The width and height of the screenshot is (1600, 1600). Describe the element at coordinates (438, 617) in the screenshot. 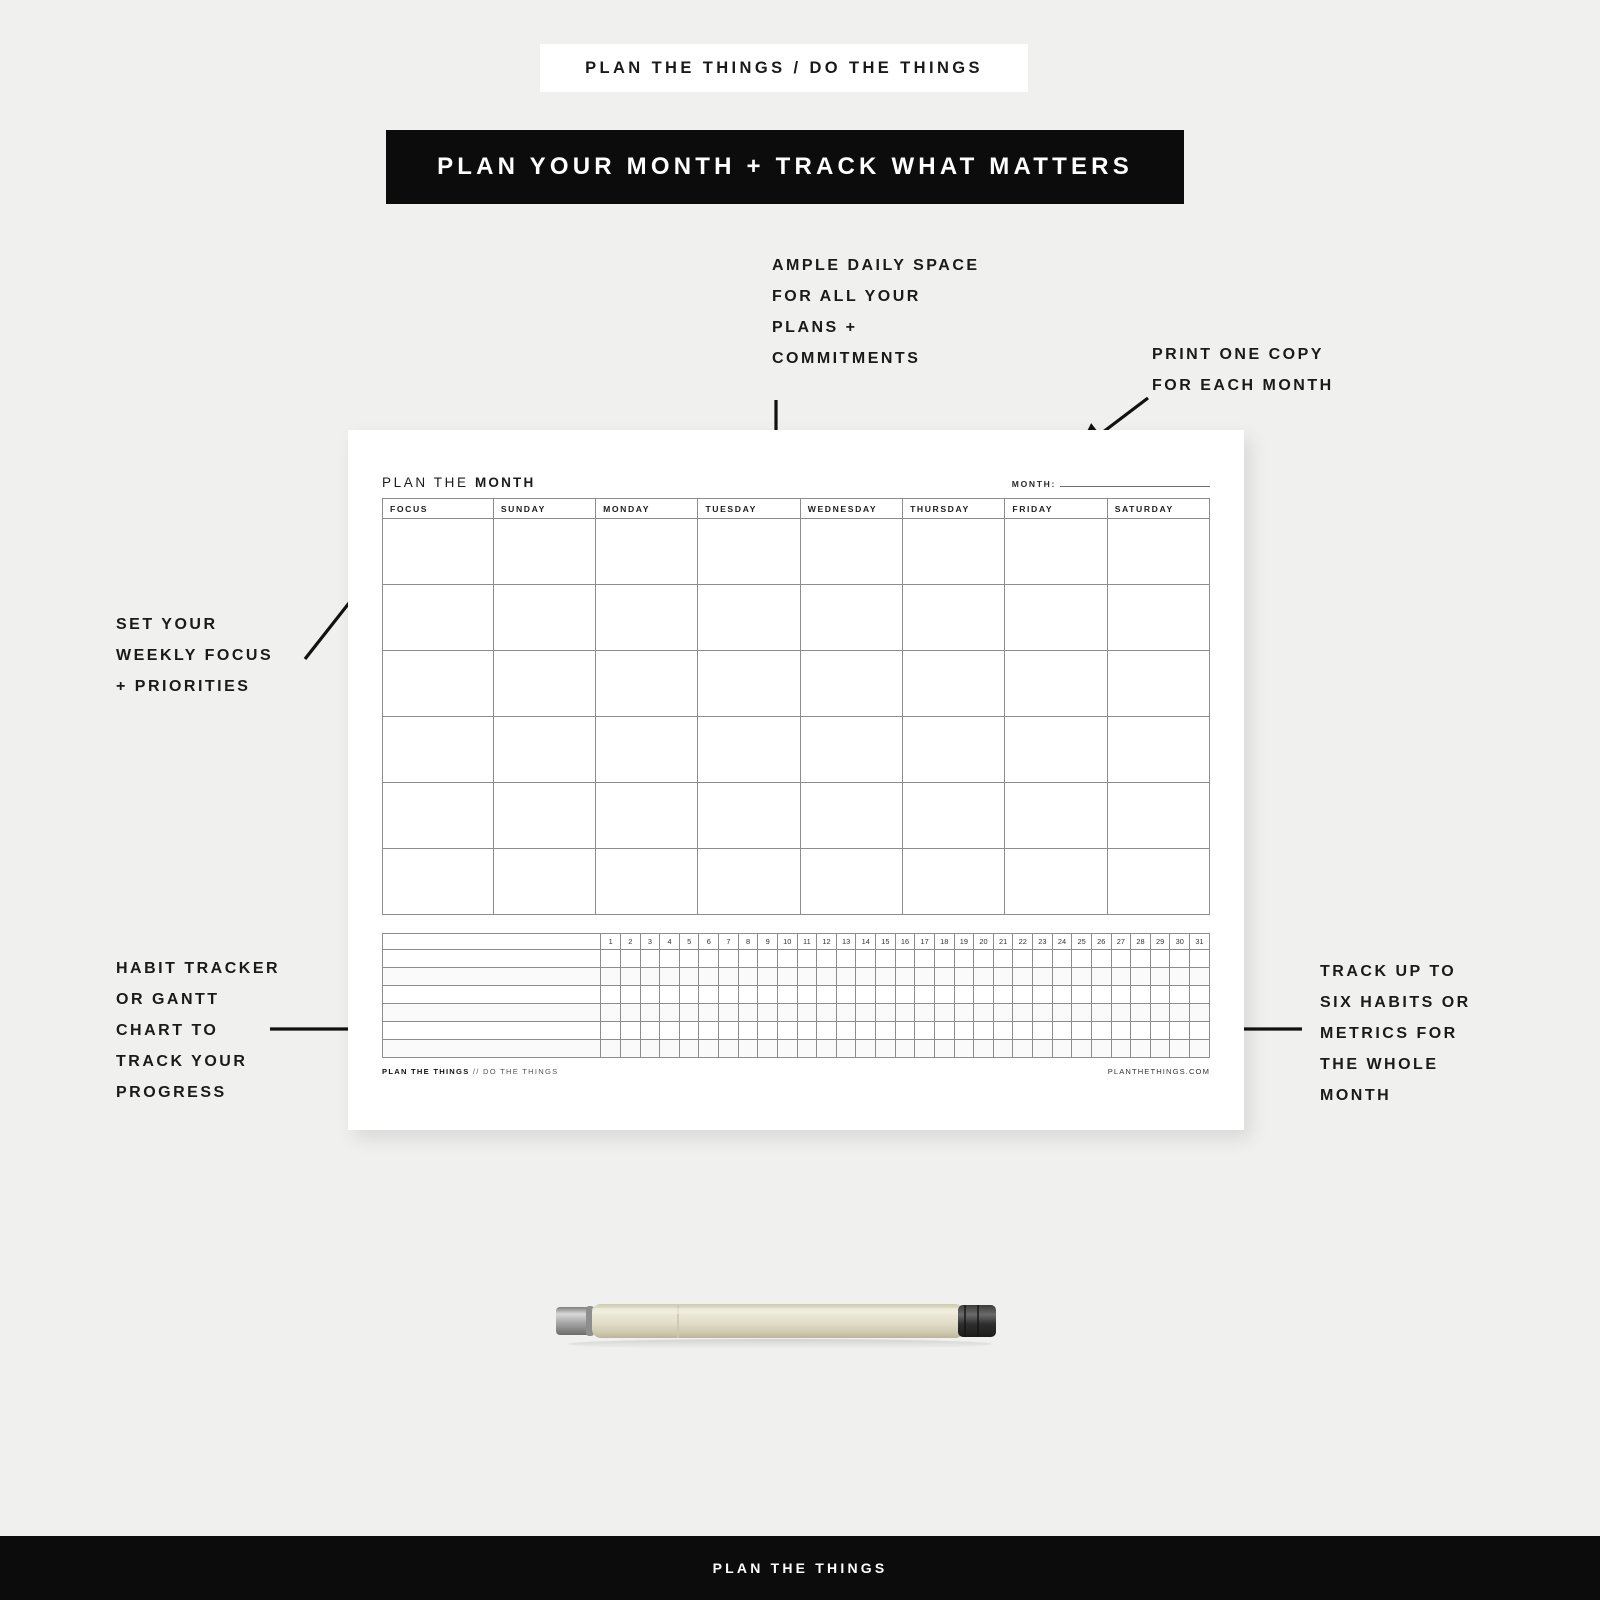

I see `calendar-focus-cell` at that location.